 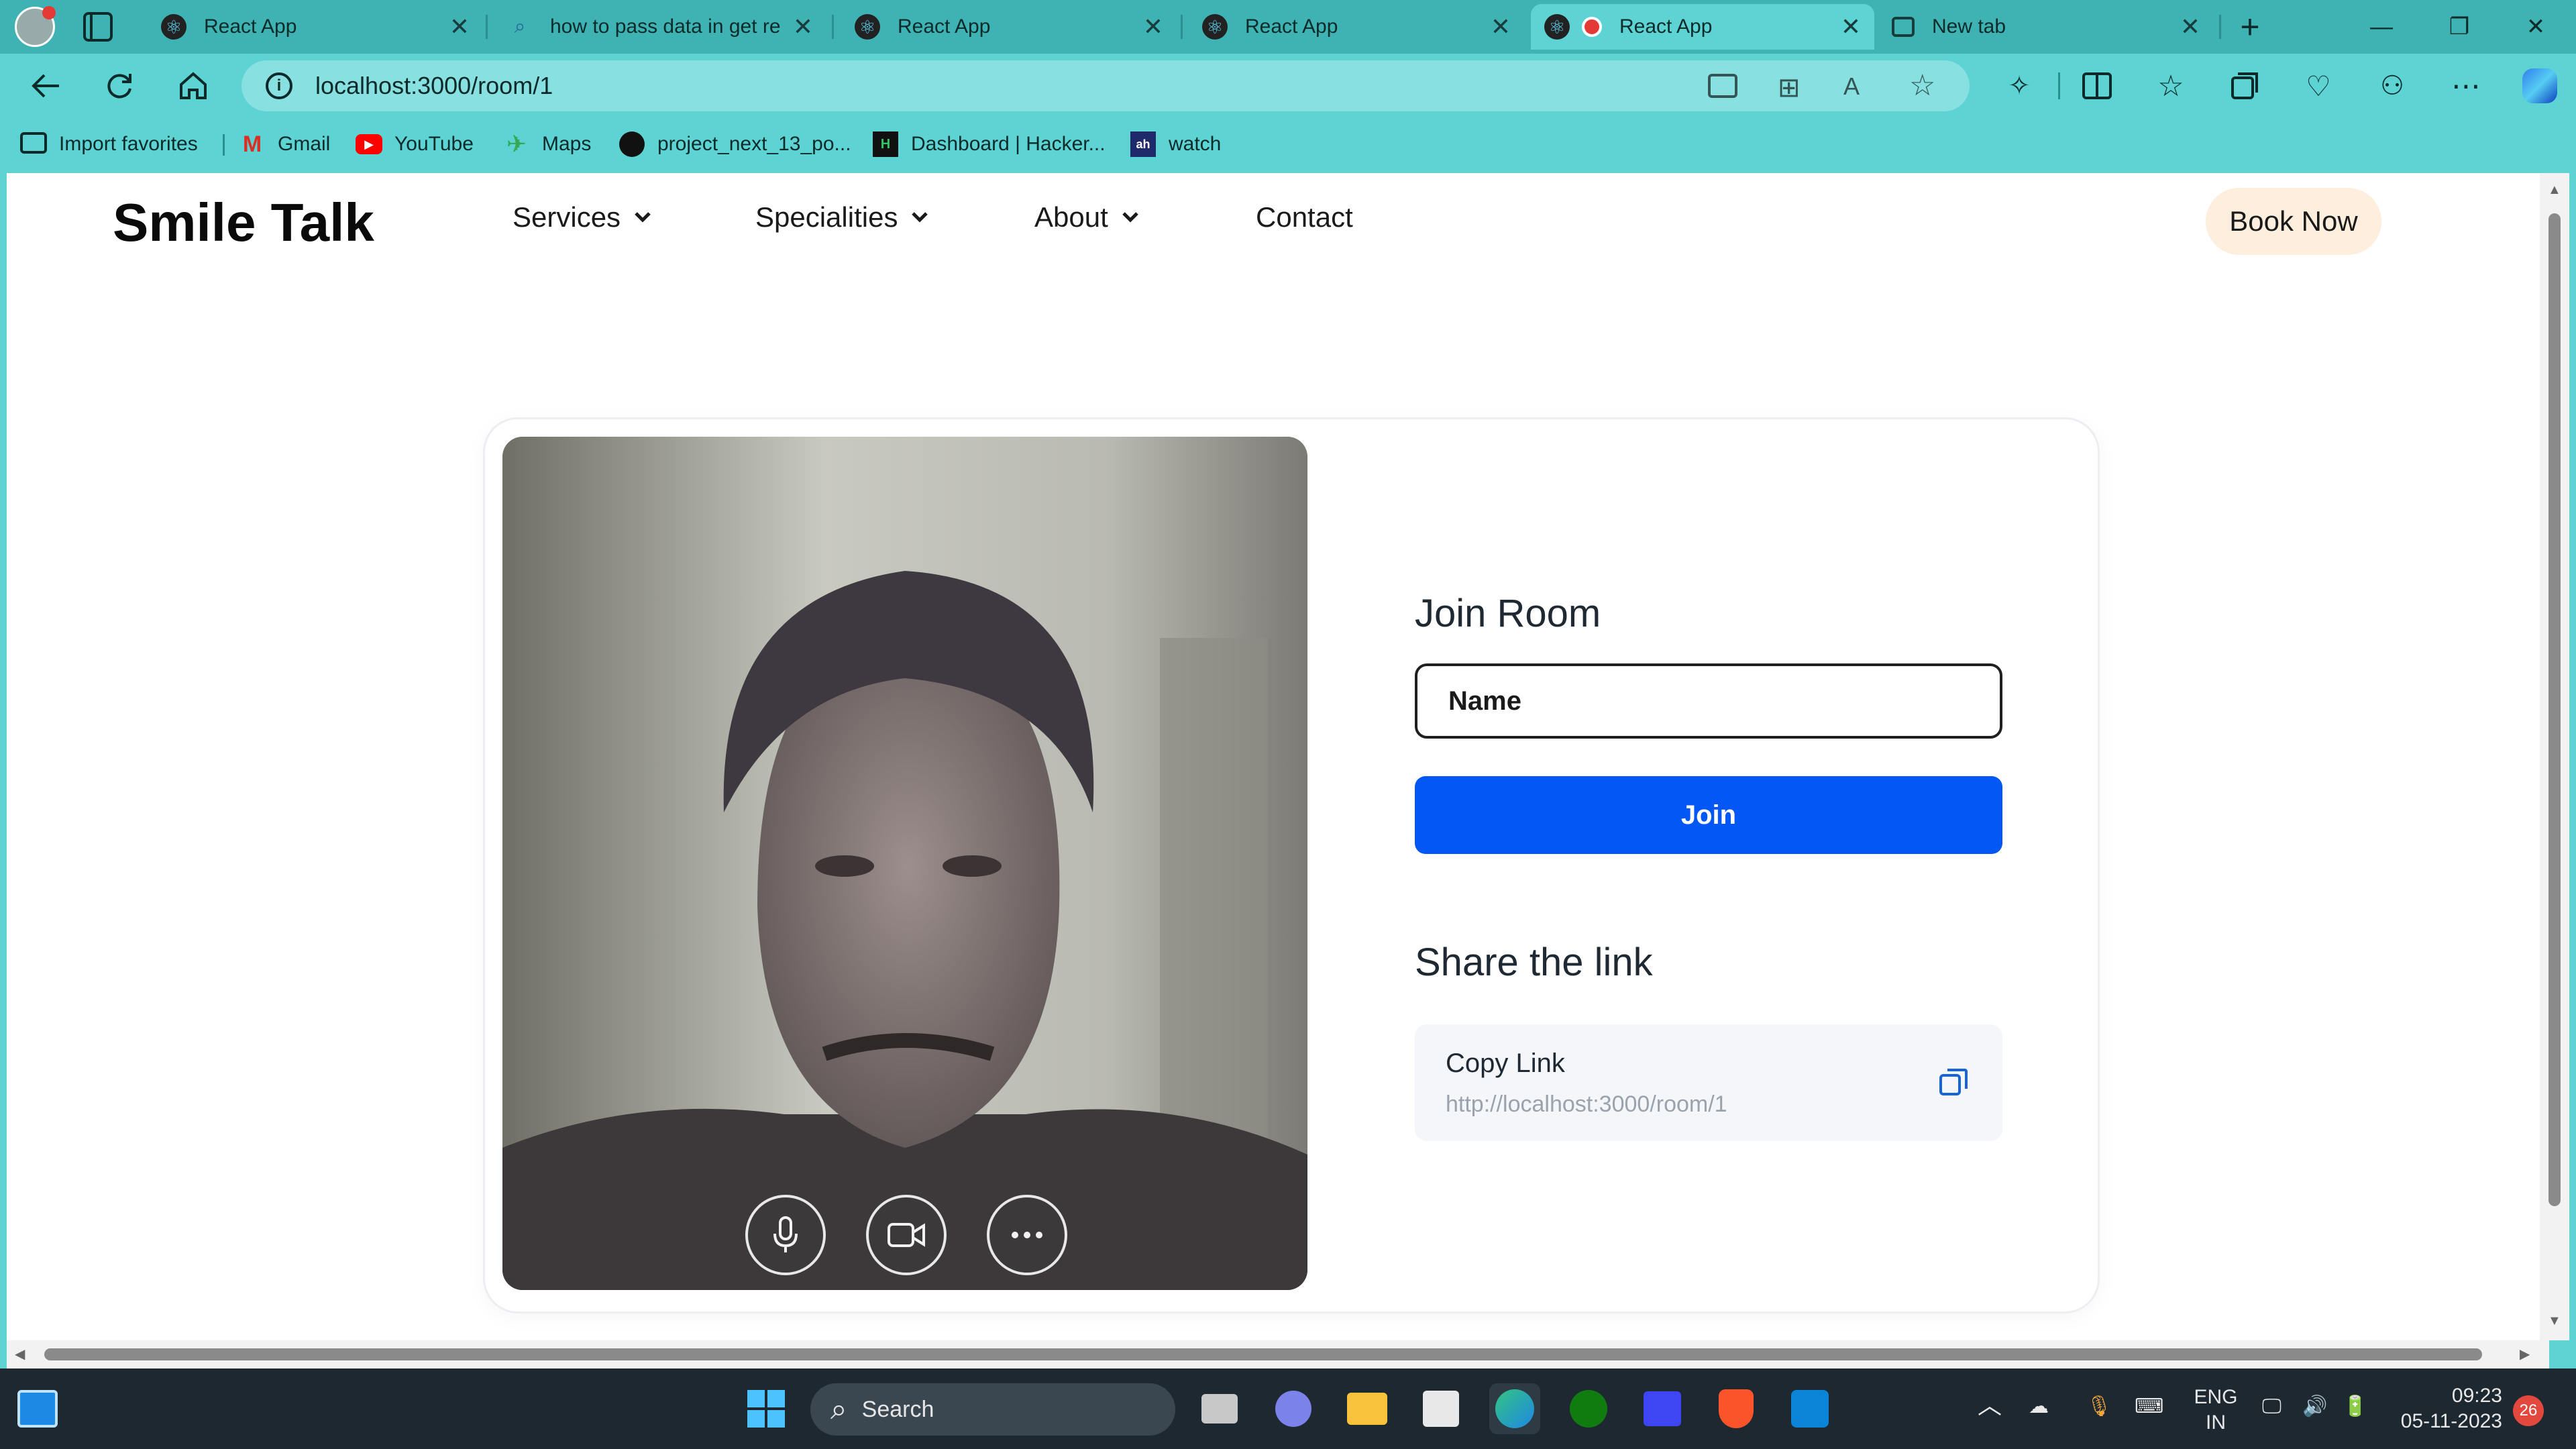 What do you see at coordinates (119, 86) in the screenshot?
I see `refresh-icon` at bounding box center [119, 86].